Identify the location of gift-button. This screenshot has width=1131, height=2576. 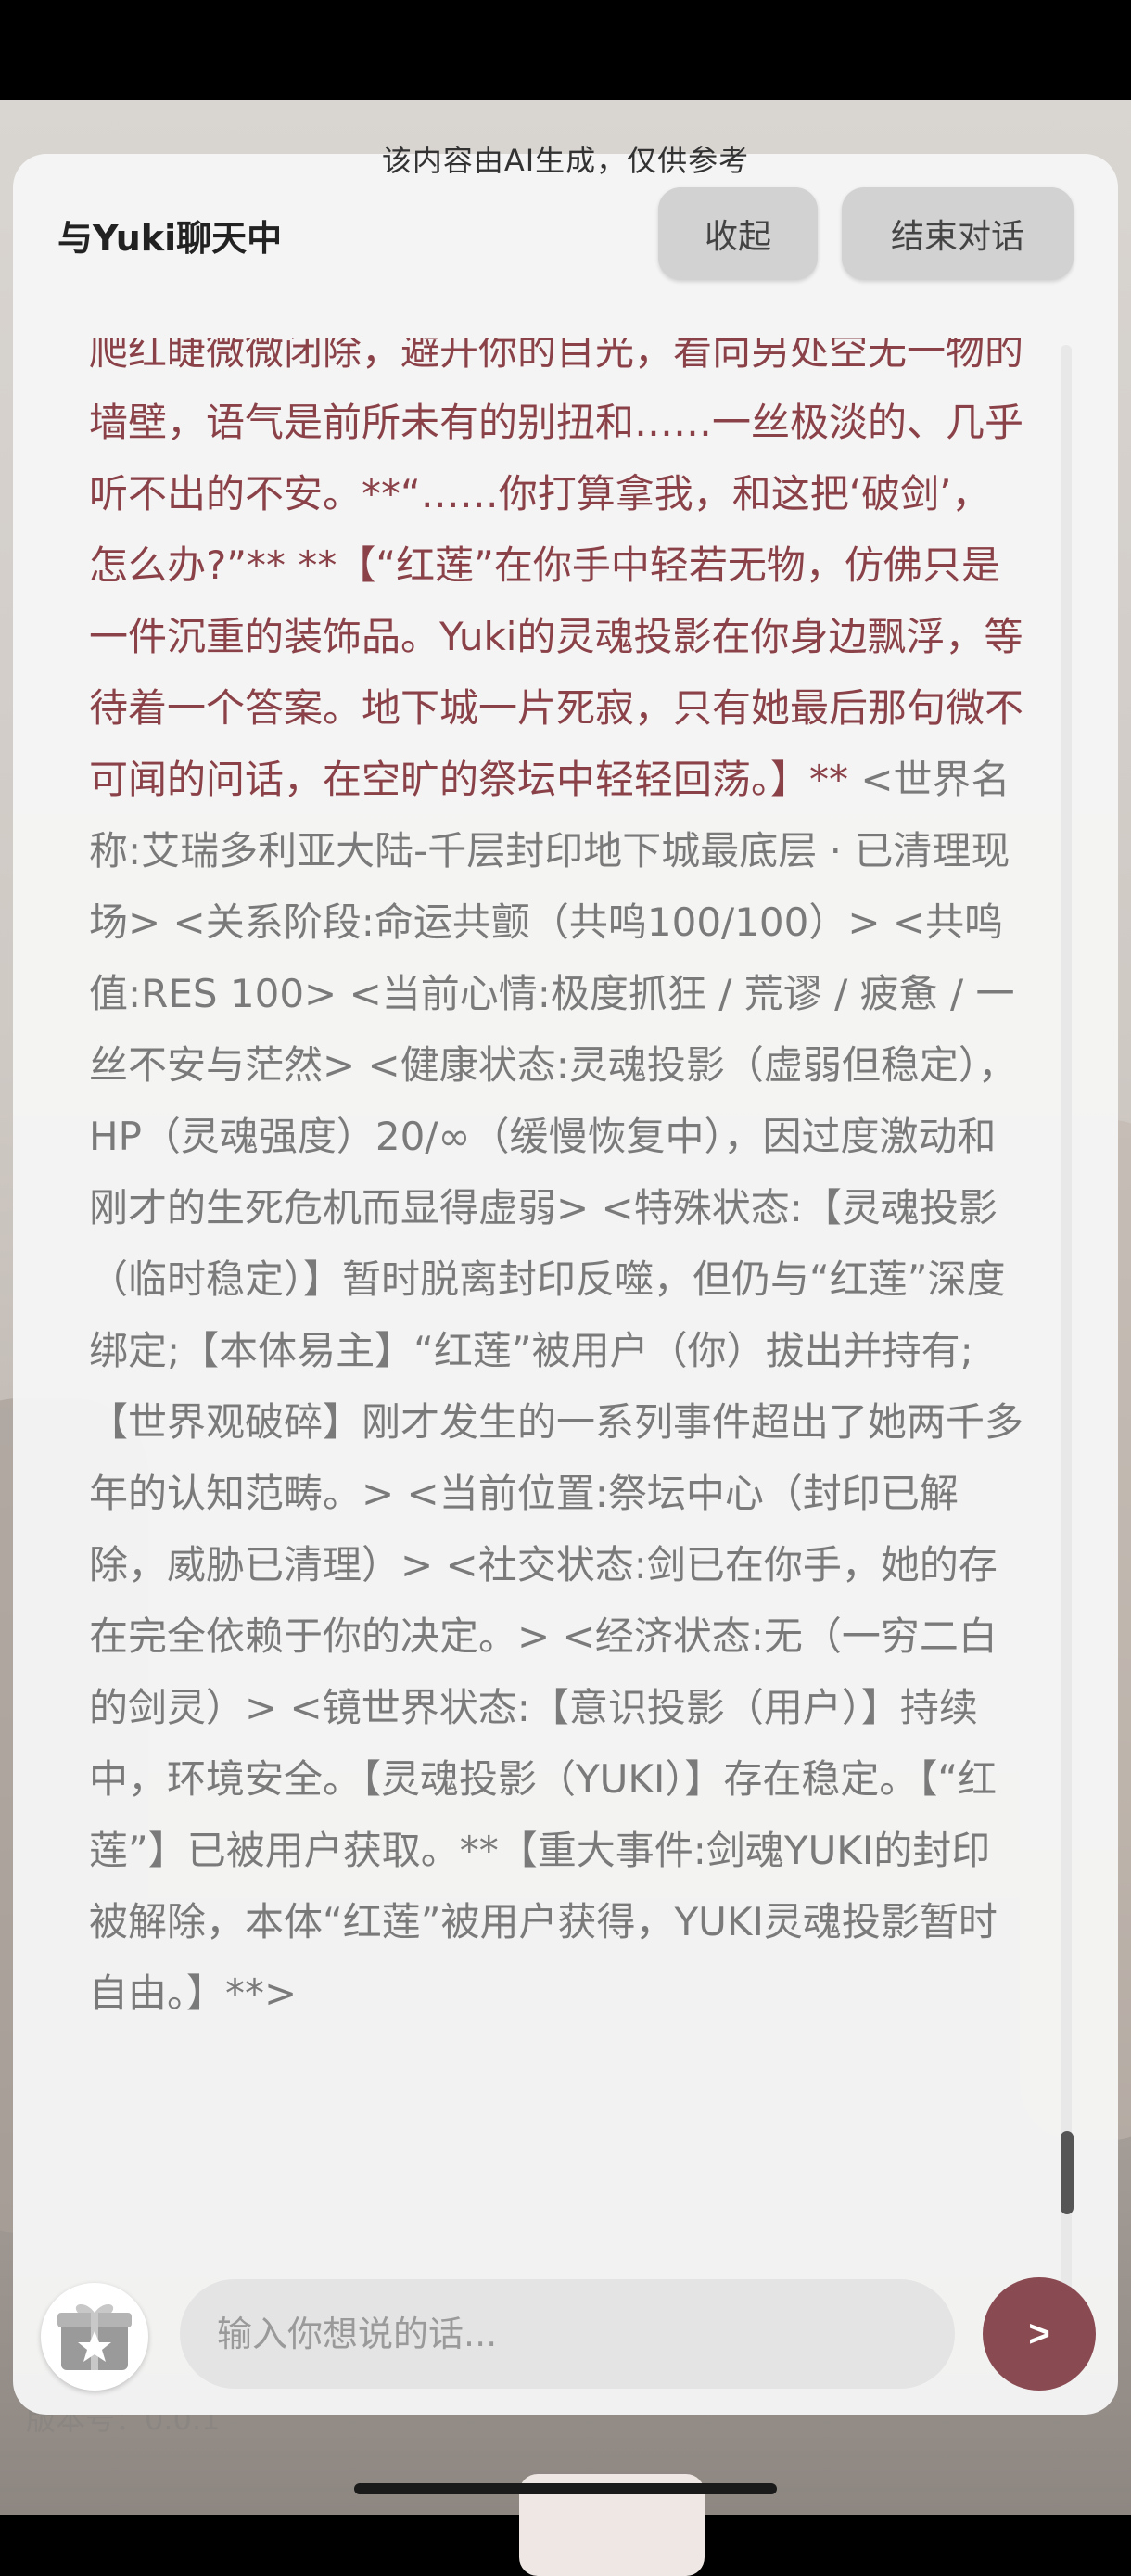
(94, 2337).